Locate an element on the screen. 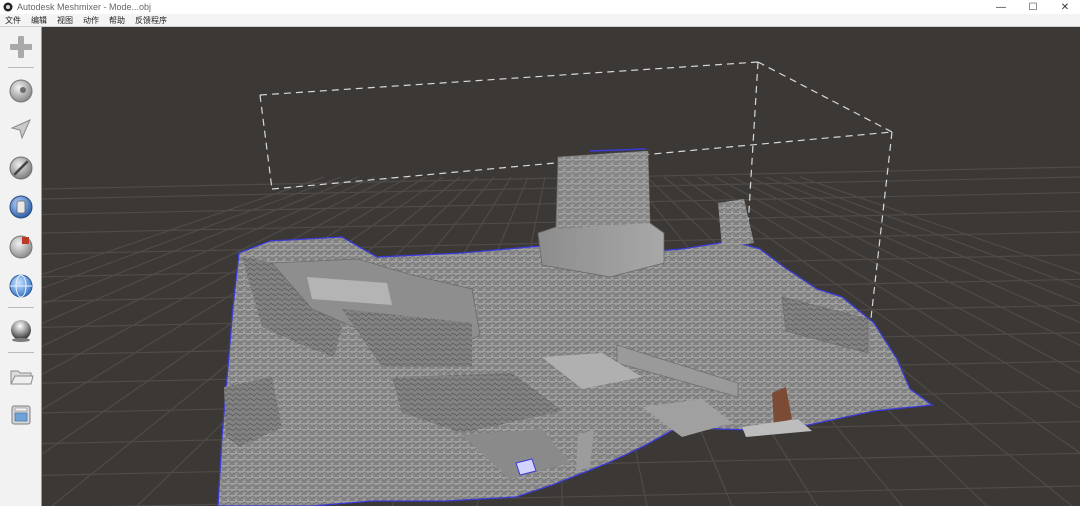 This screenshot has height=506, width=1080. menu-bar: 文件 编辑 视图 动作 帮助 反馈程序 is located at coordinates (540, 20).